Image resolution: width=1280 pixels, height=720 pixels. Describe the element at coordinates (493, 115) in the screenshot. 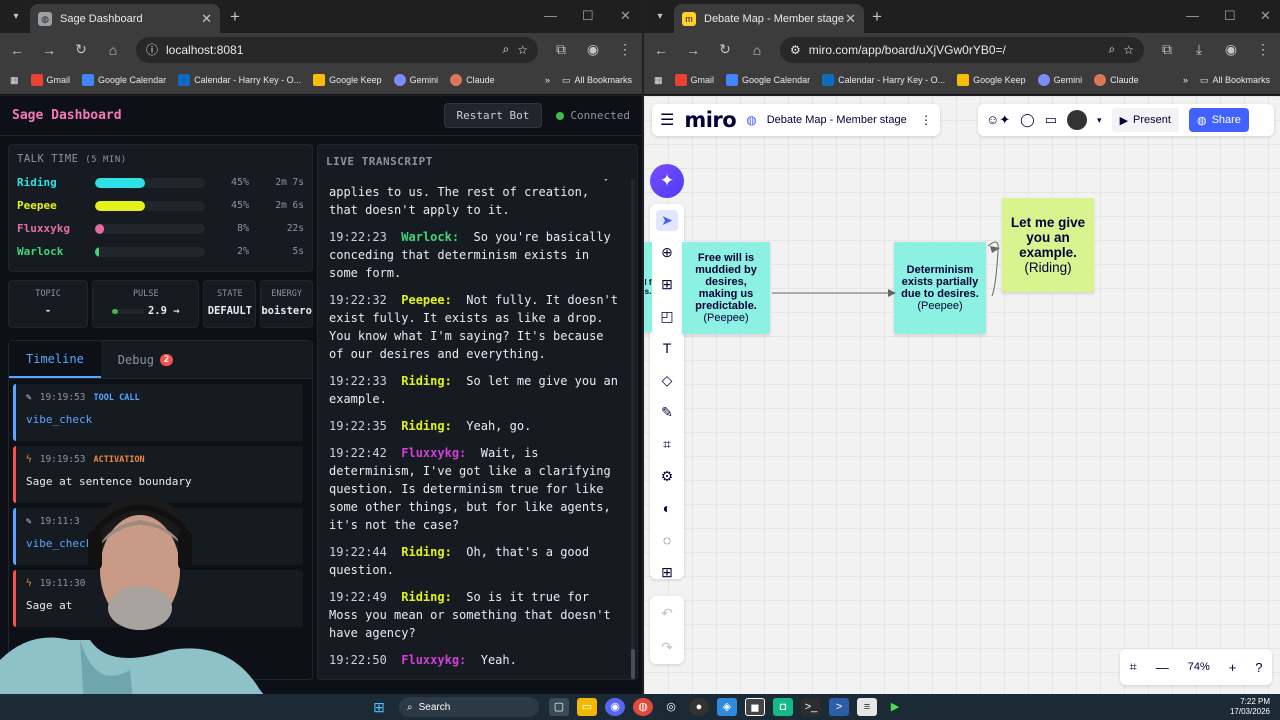

I see `restart-bot-button: Restart Bot` at that location.